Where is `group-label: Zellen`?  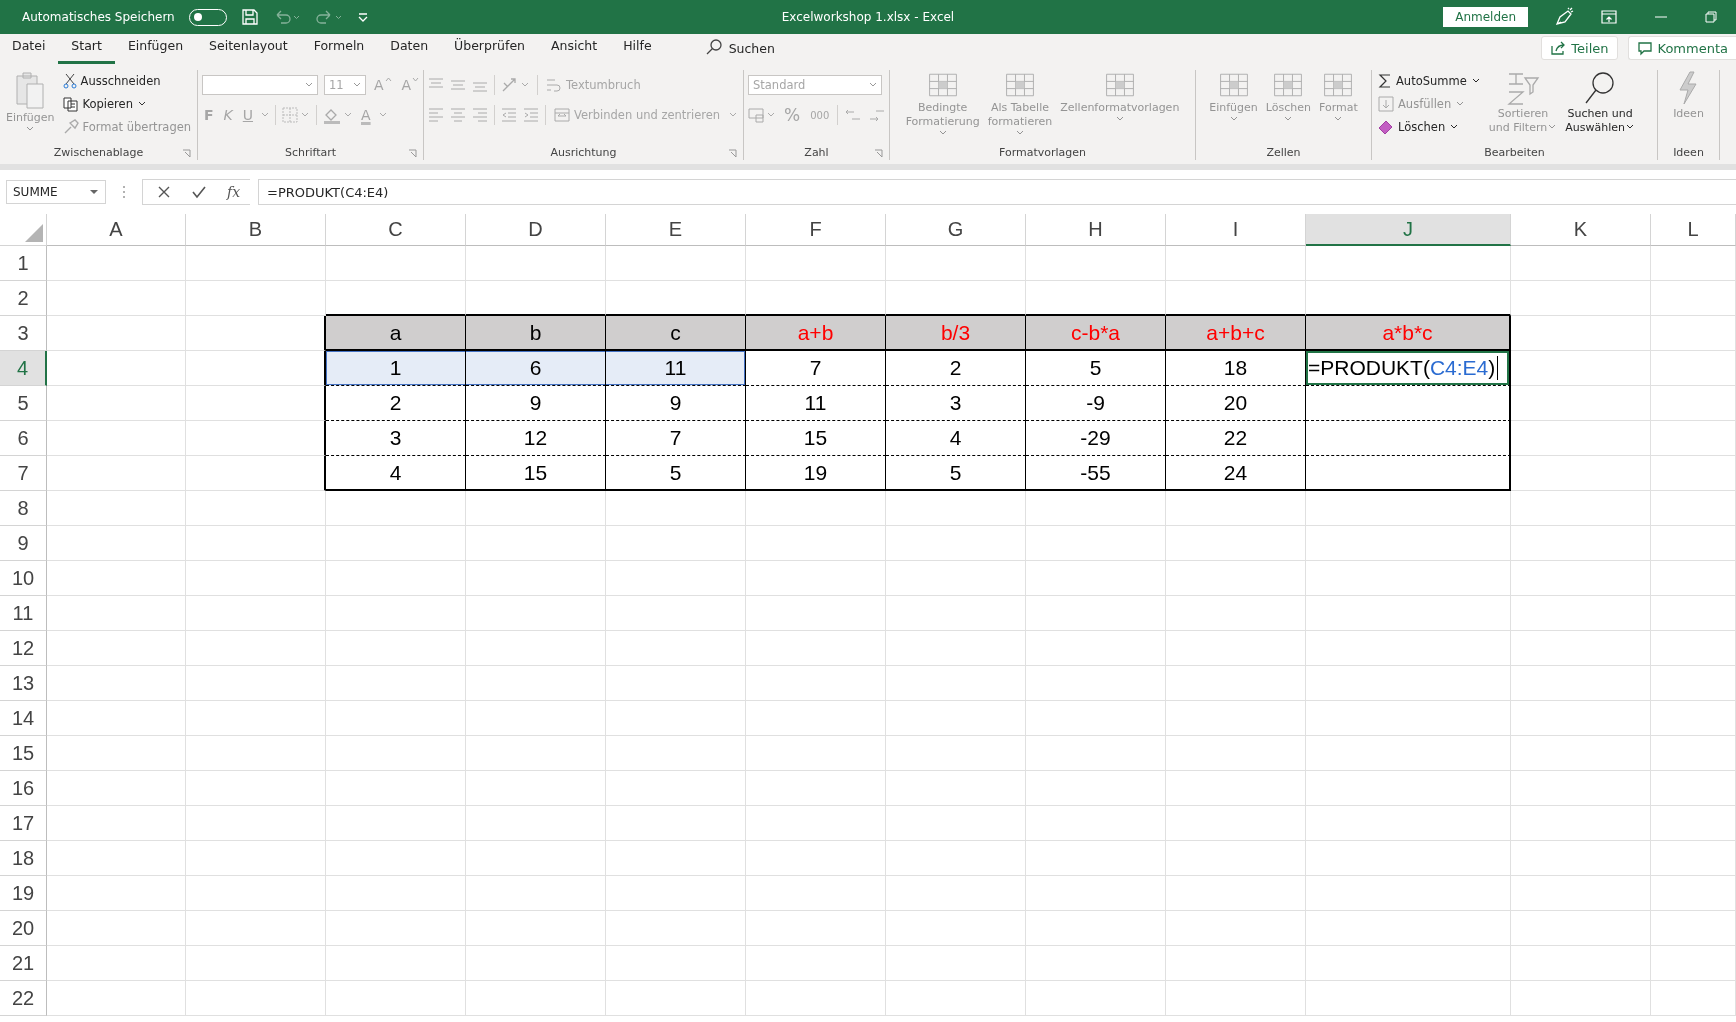
group-label: Zellen is located at coordinates (1283, 152).